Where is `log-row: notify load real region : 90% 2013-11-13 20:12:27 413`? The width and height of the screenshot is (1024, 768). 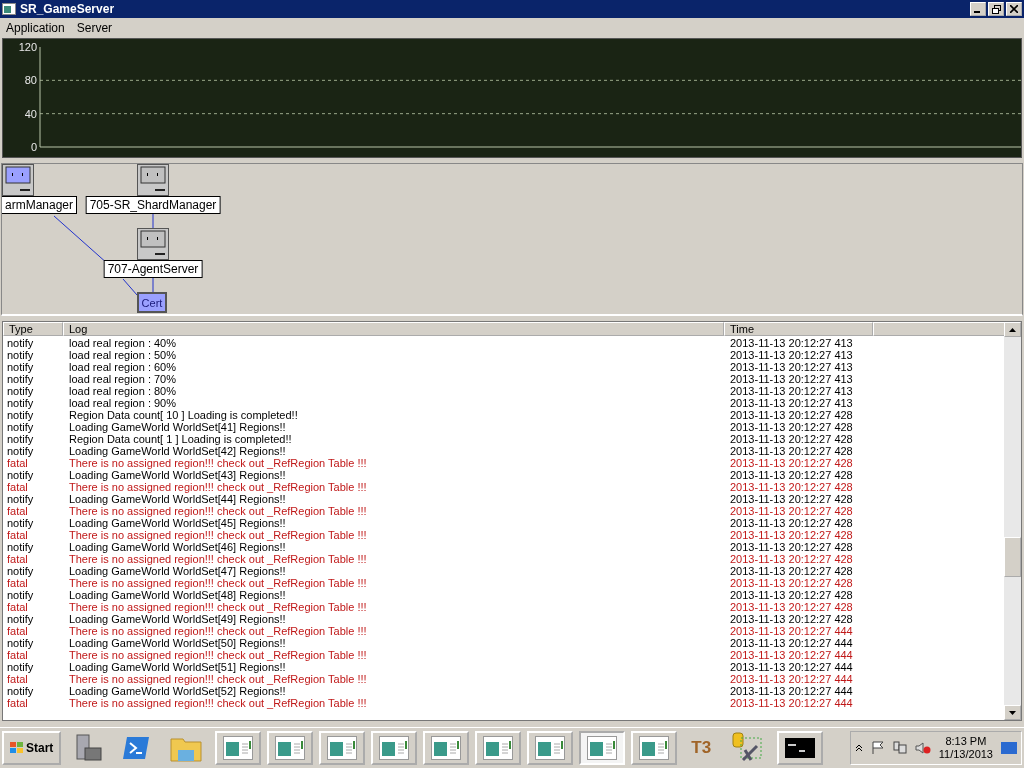 log-row: notify load real region : 90% 2013-11-13 20:12:27 413 is located at coordinates (503, 403).